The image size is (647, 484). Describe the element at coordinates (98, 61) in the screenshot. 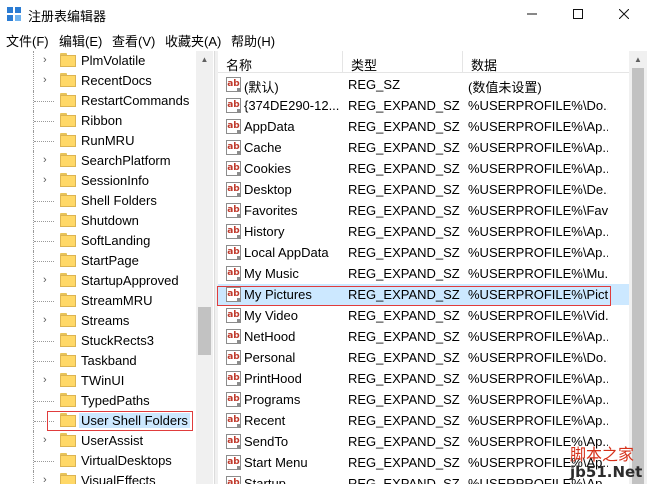

I see `tree-item: › PlmVolatile` at that location.